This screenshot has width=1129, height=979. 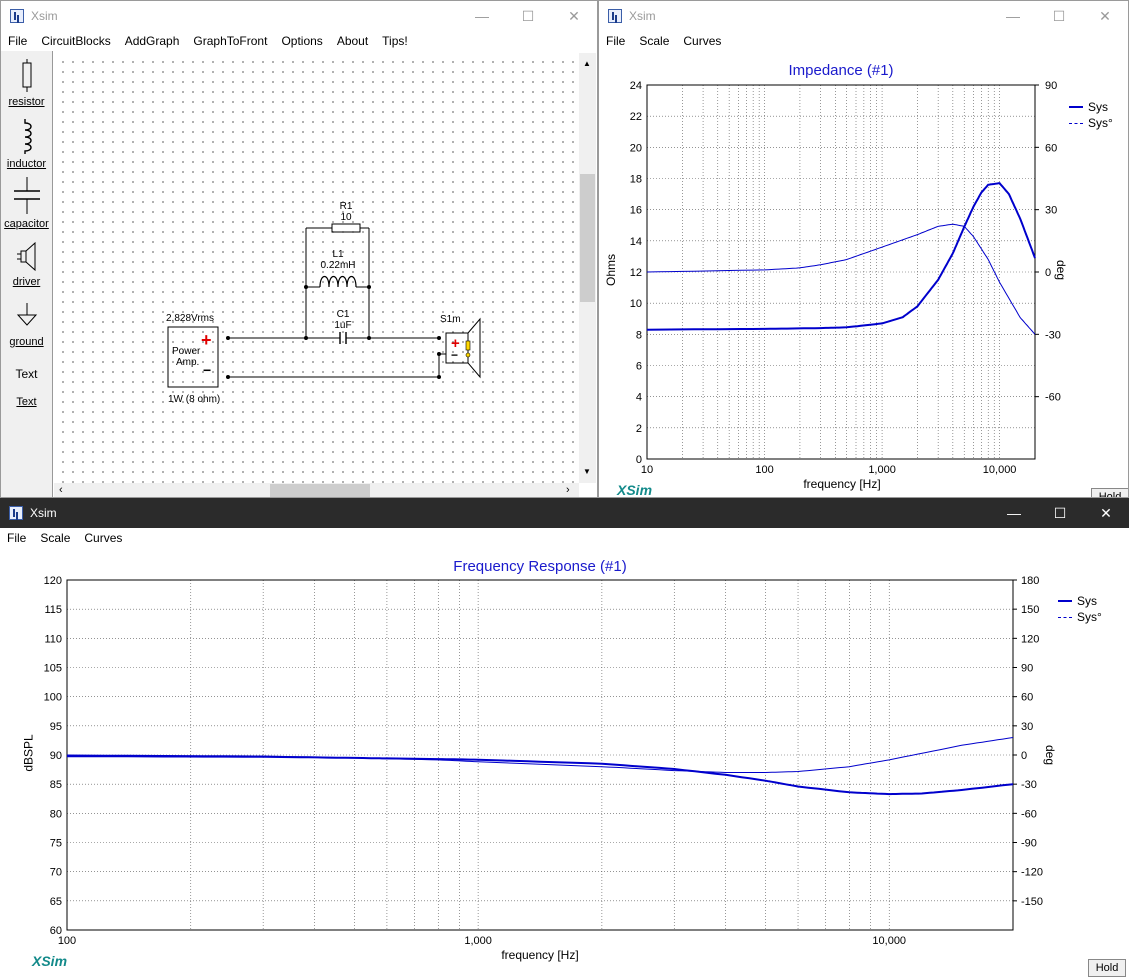 I want to click on legend-swatch-sys-phase, so click(x=1076, y=123).